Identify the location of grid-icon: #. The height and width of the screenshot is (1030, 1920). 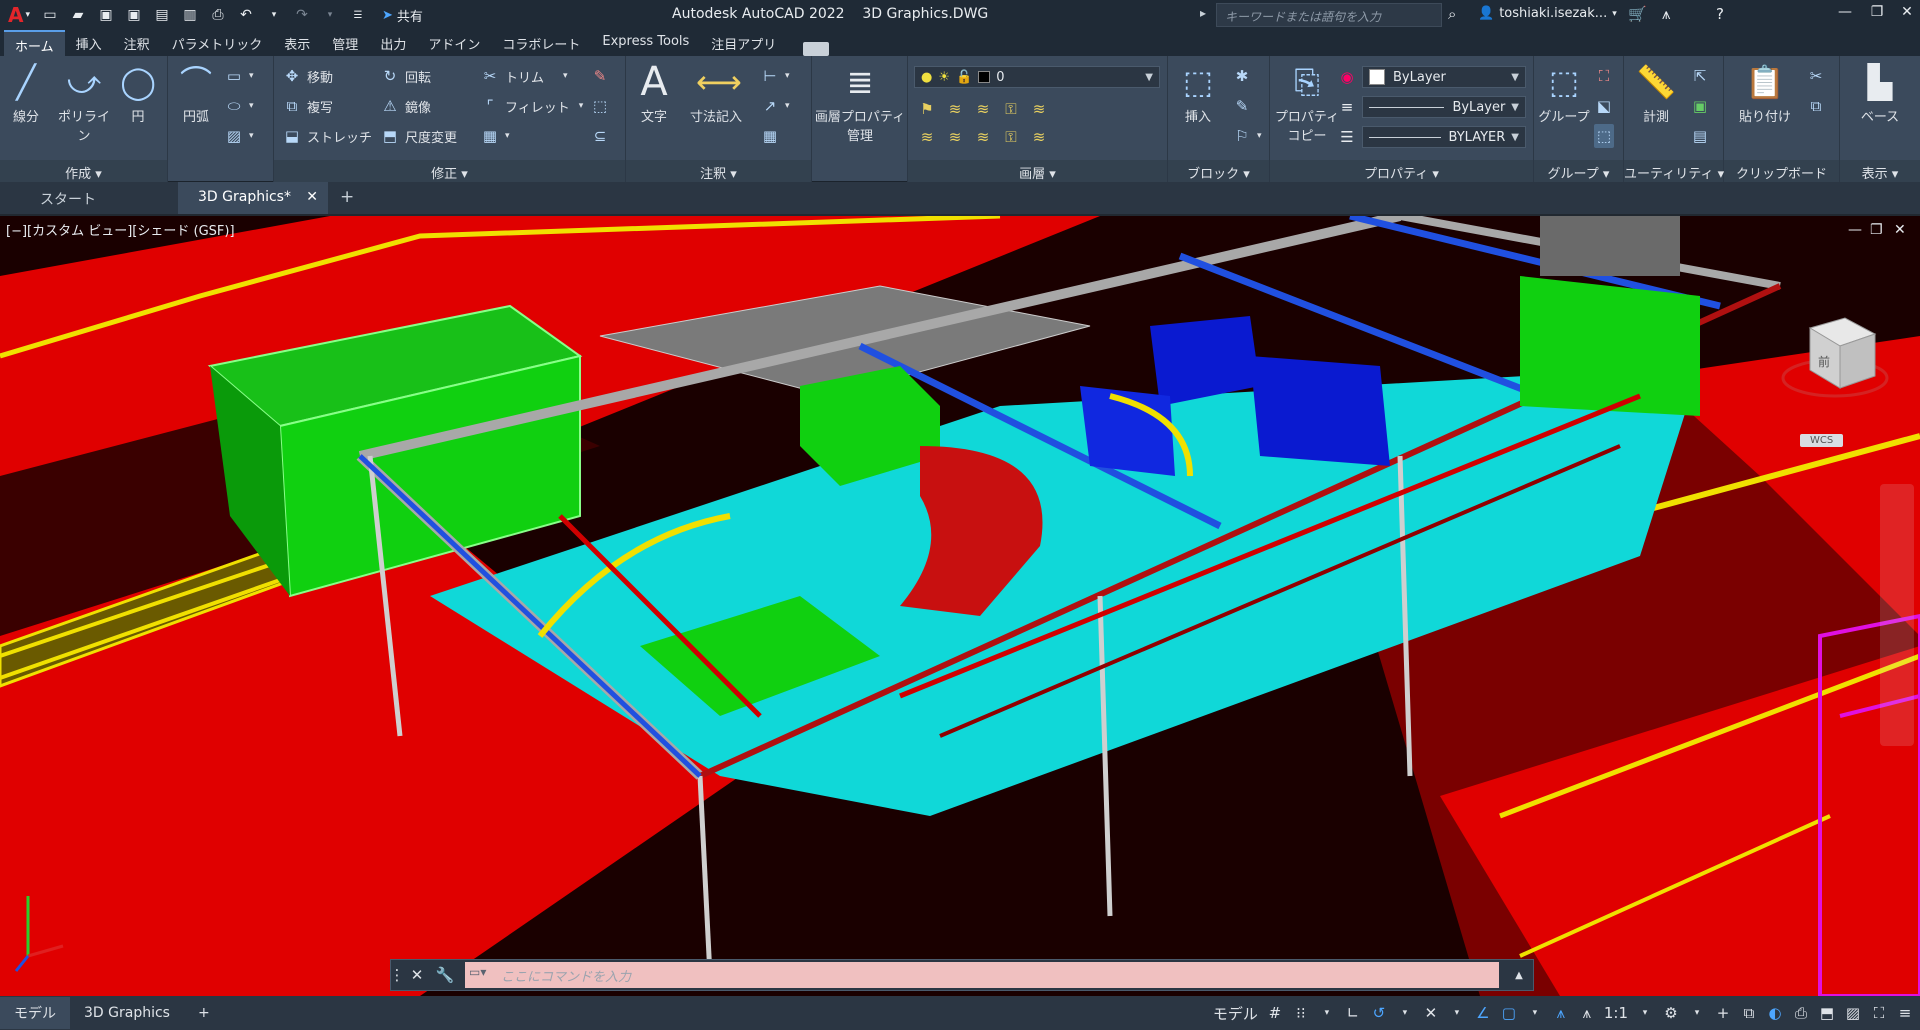
(1275, 1013).